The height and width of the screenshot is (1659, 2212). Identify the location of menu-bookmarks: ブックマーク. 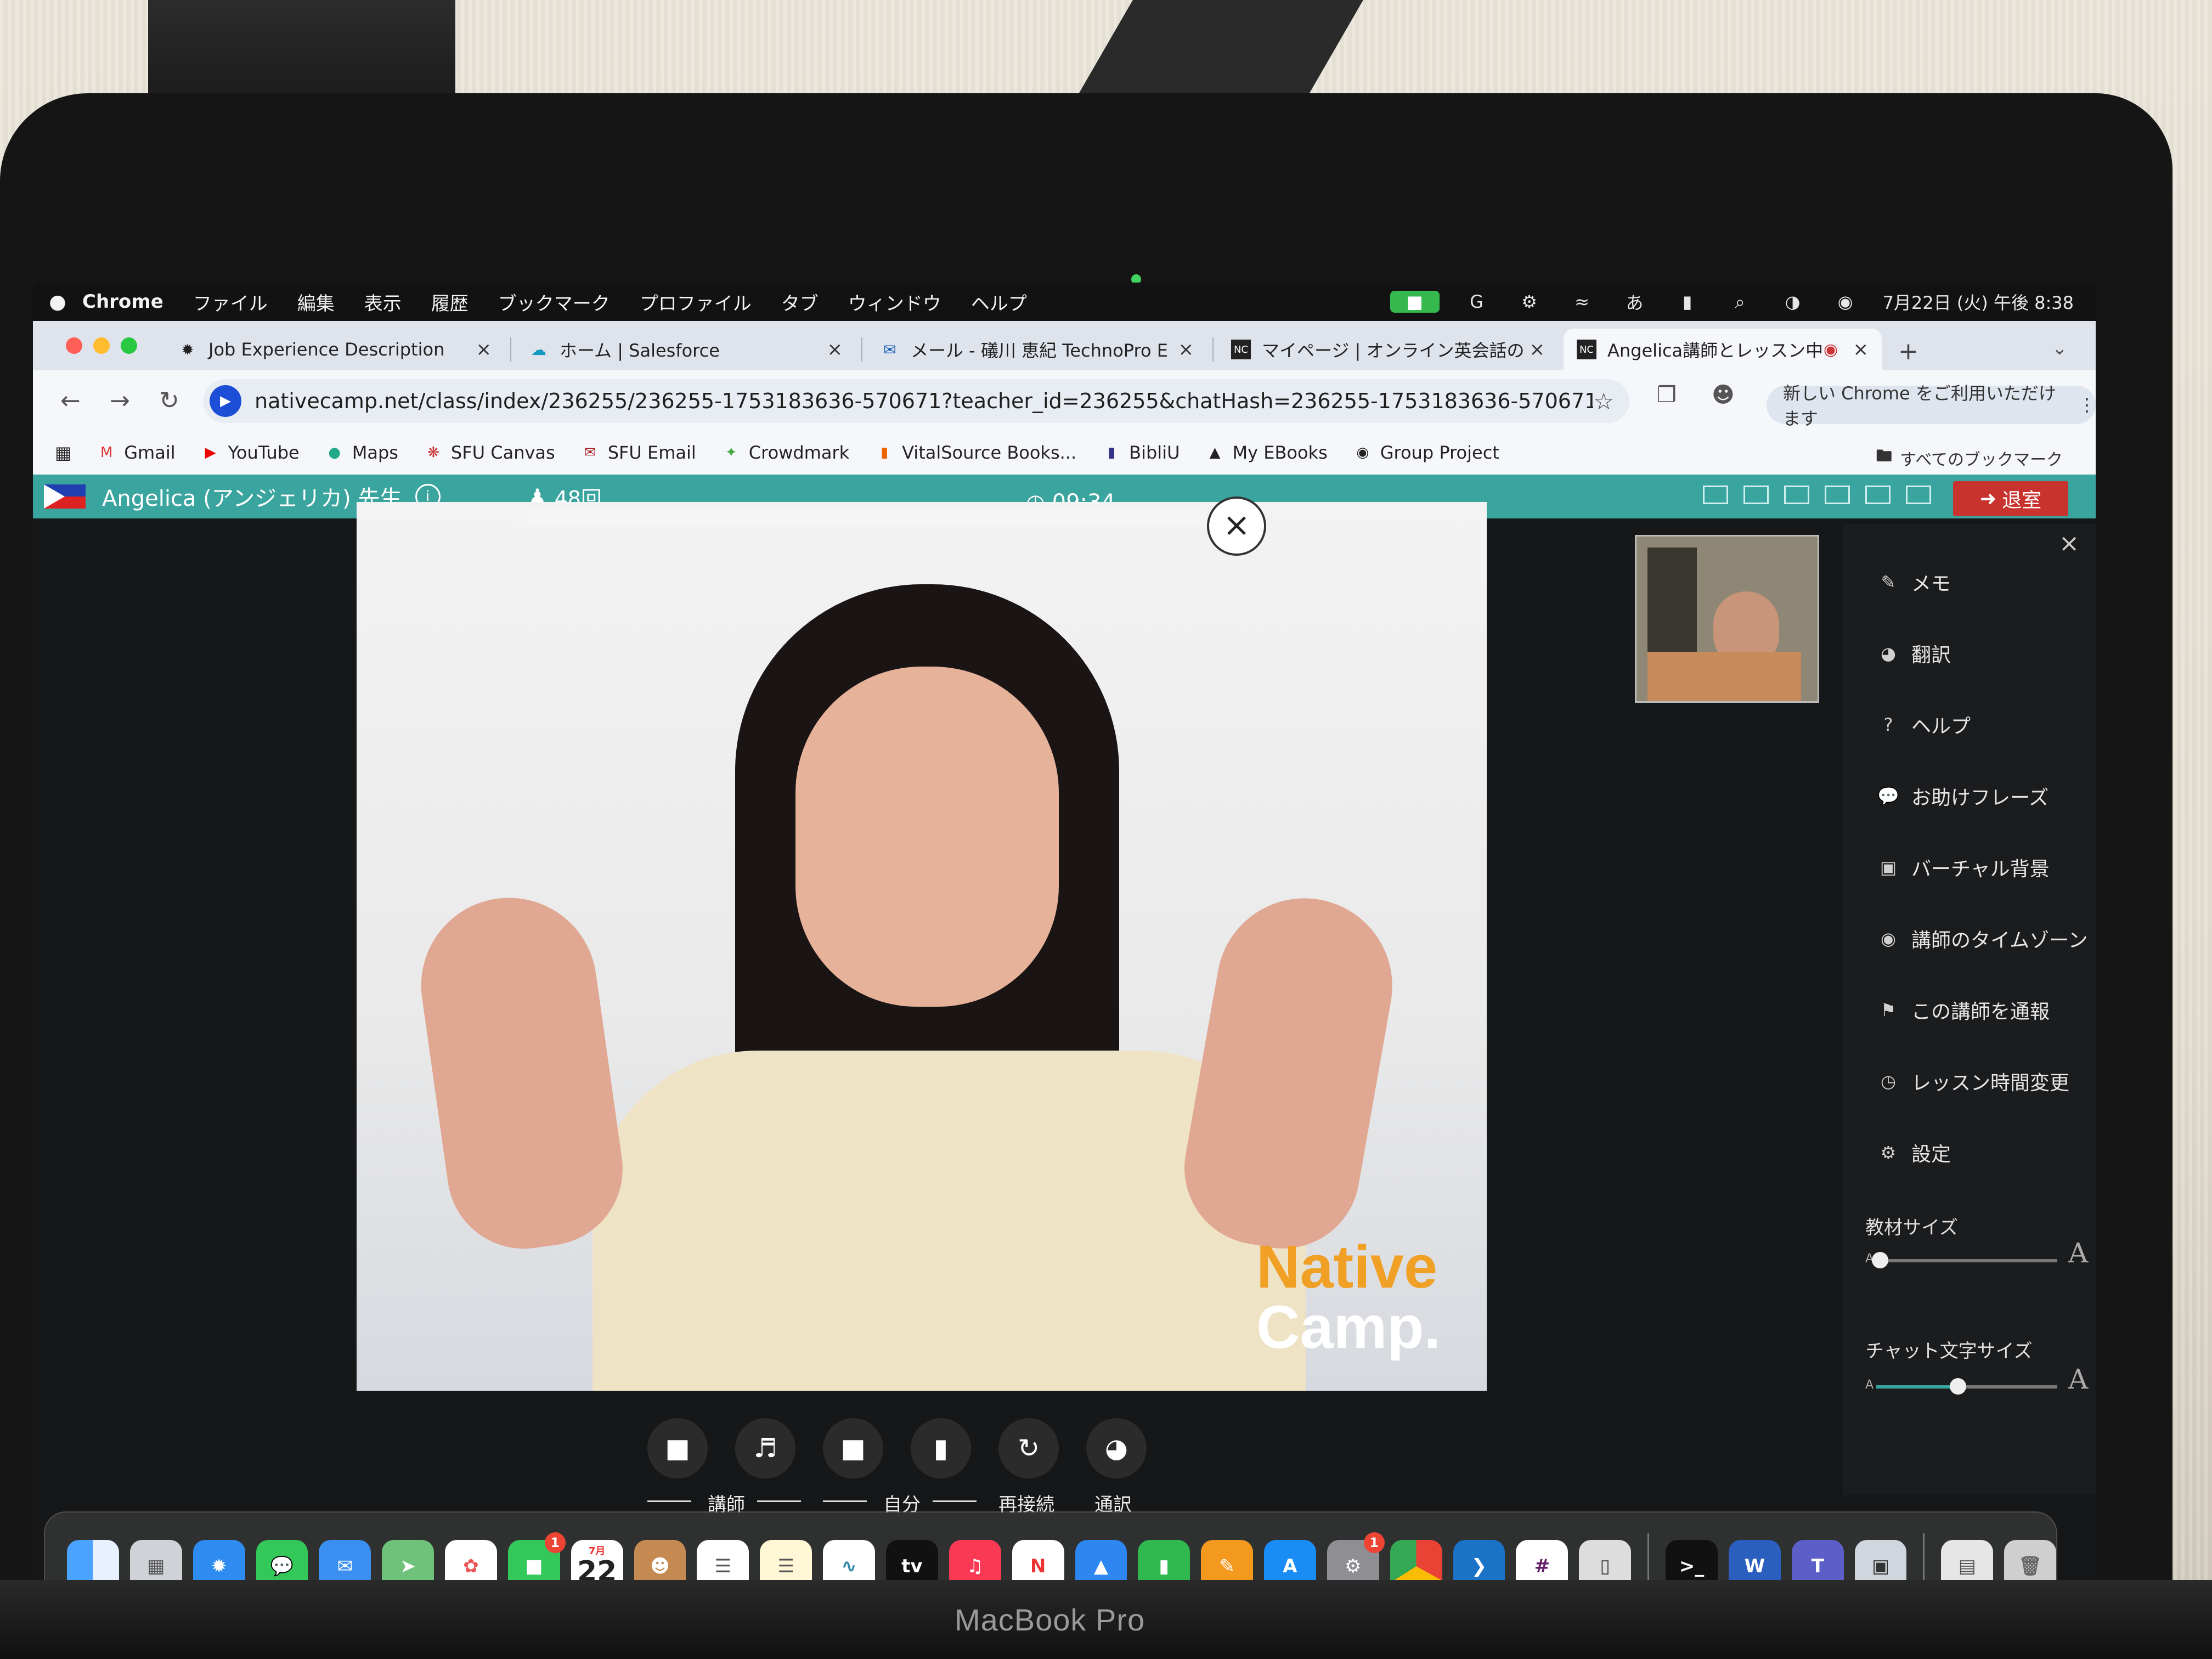
(554, 302).